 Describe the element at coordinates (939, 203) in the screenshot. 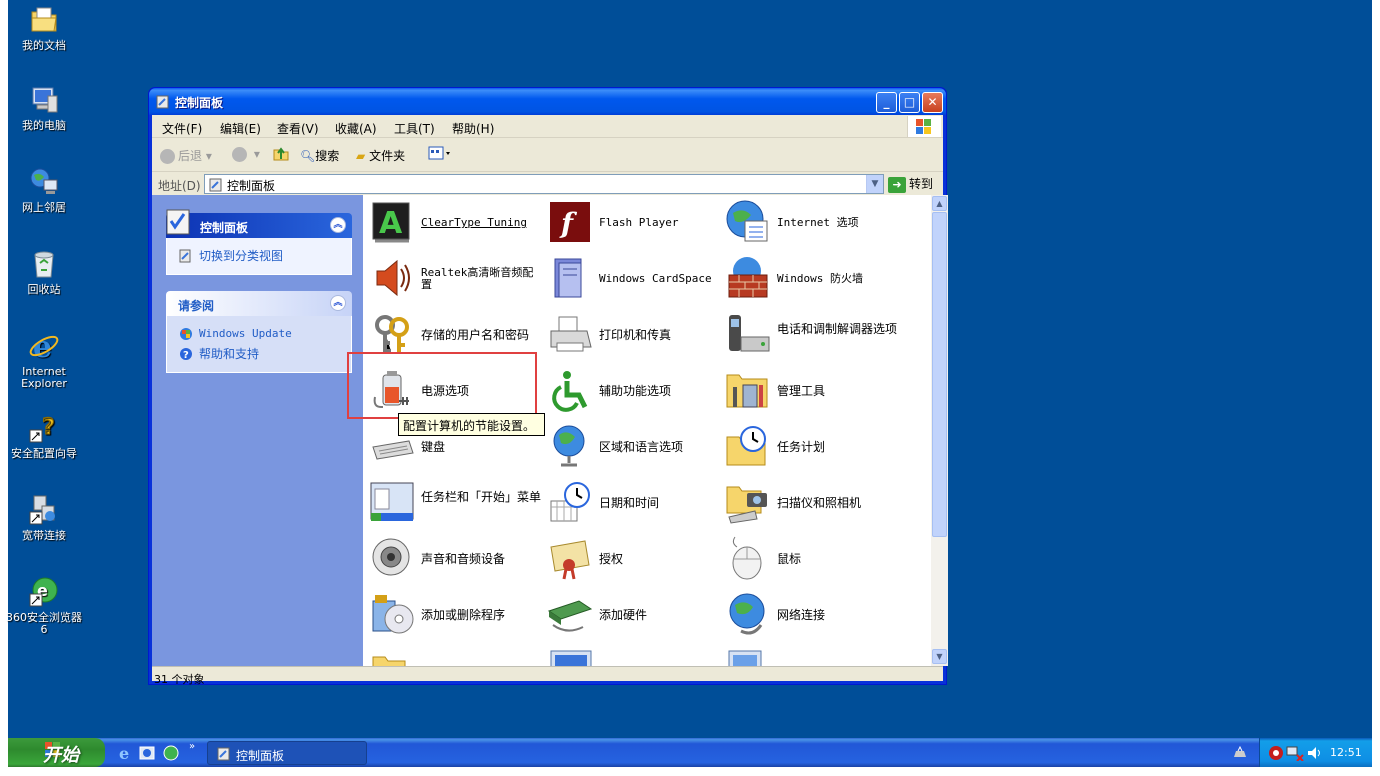

I see `scroll-up-button: ▲` at that location.